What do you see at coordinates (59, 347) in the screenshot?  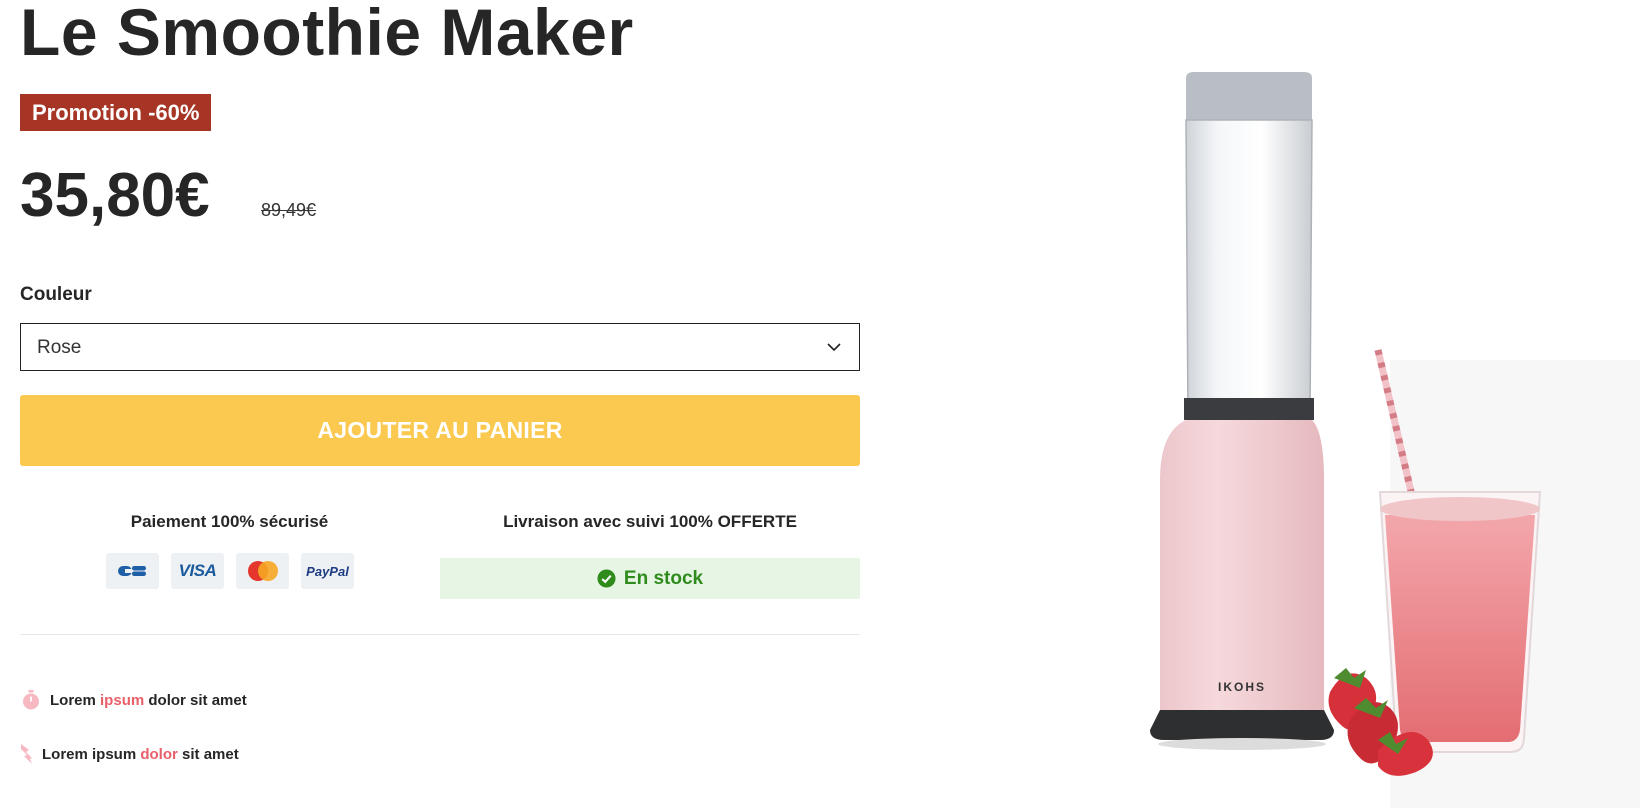 I see `color-select-value: Rose` at bounding box center [59, 347].